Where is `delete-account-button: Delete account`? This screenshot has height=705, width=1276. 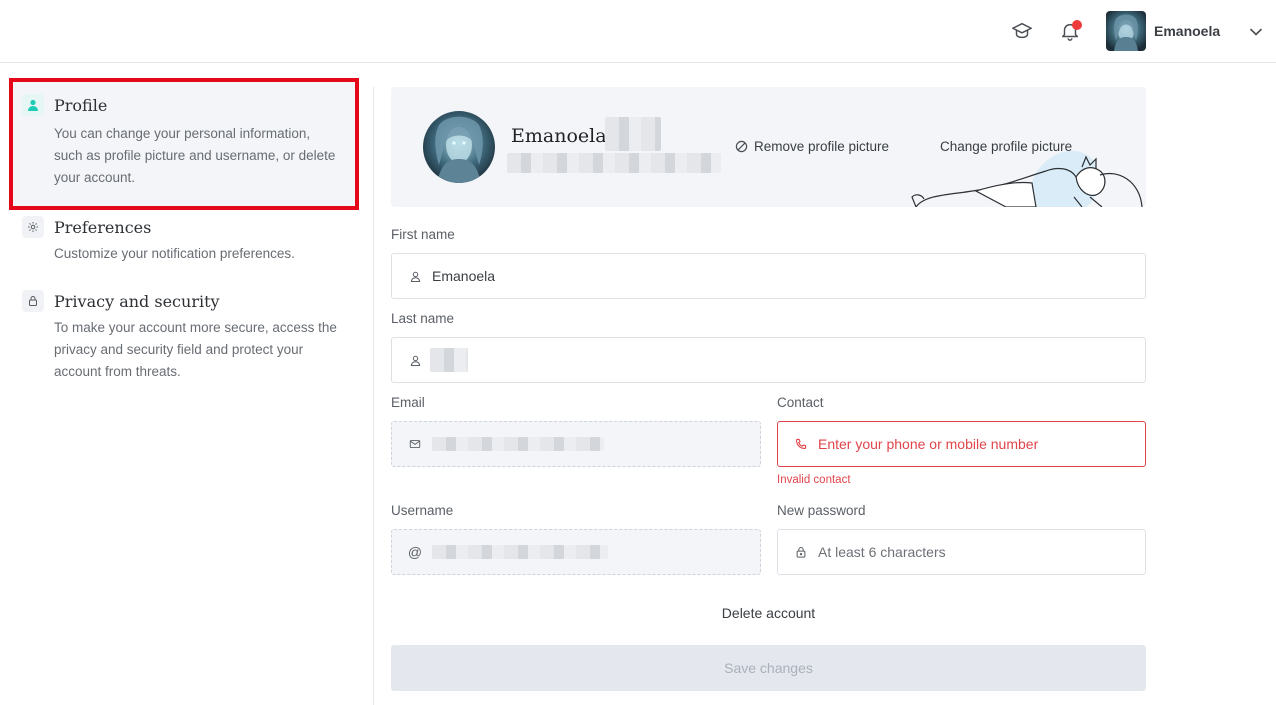 delete-account-button: Delete account is located at coordinates (768, 613).